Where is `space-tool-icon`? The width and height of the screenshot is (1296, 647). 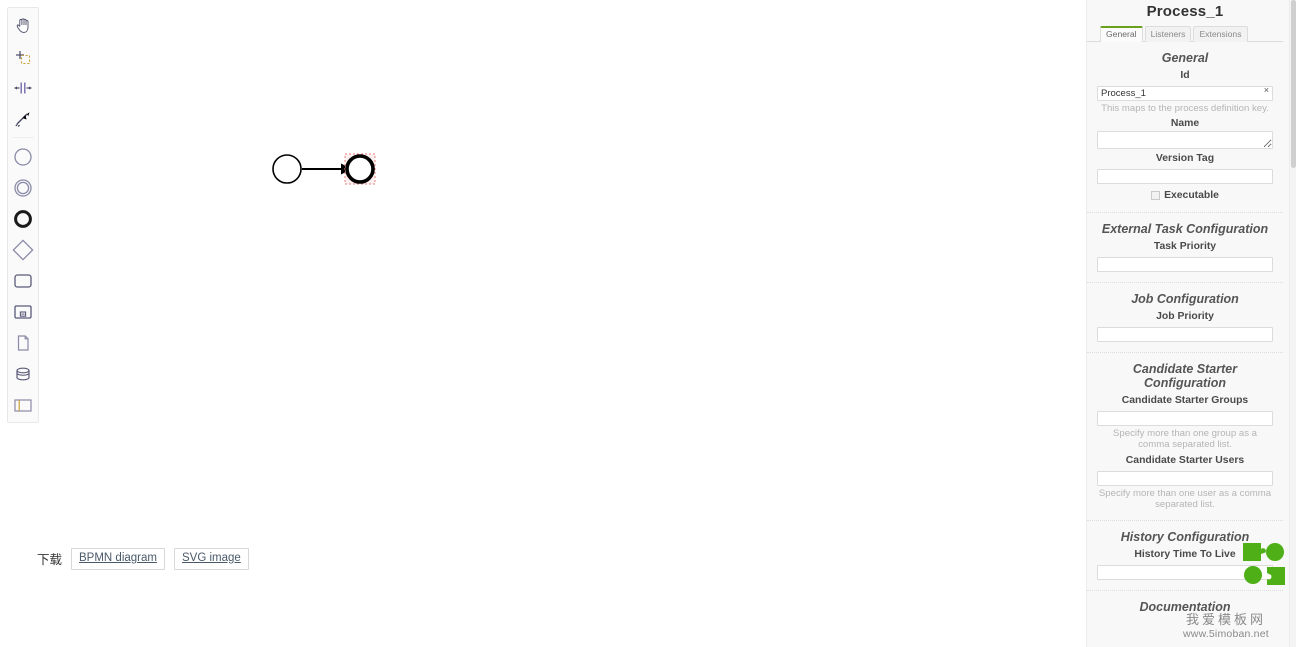 space-tool-icon is located at coordinates (23, 87).